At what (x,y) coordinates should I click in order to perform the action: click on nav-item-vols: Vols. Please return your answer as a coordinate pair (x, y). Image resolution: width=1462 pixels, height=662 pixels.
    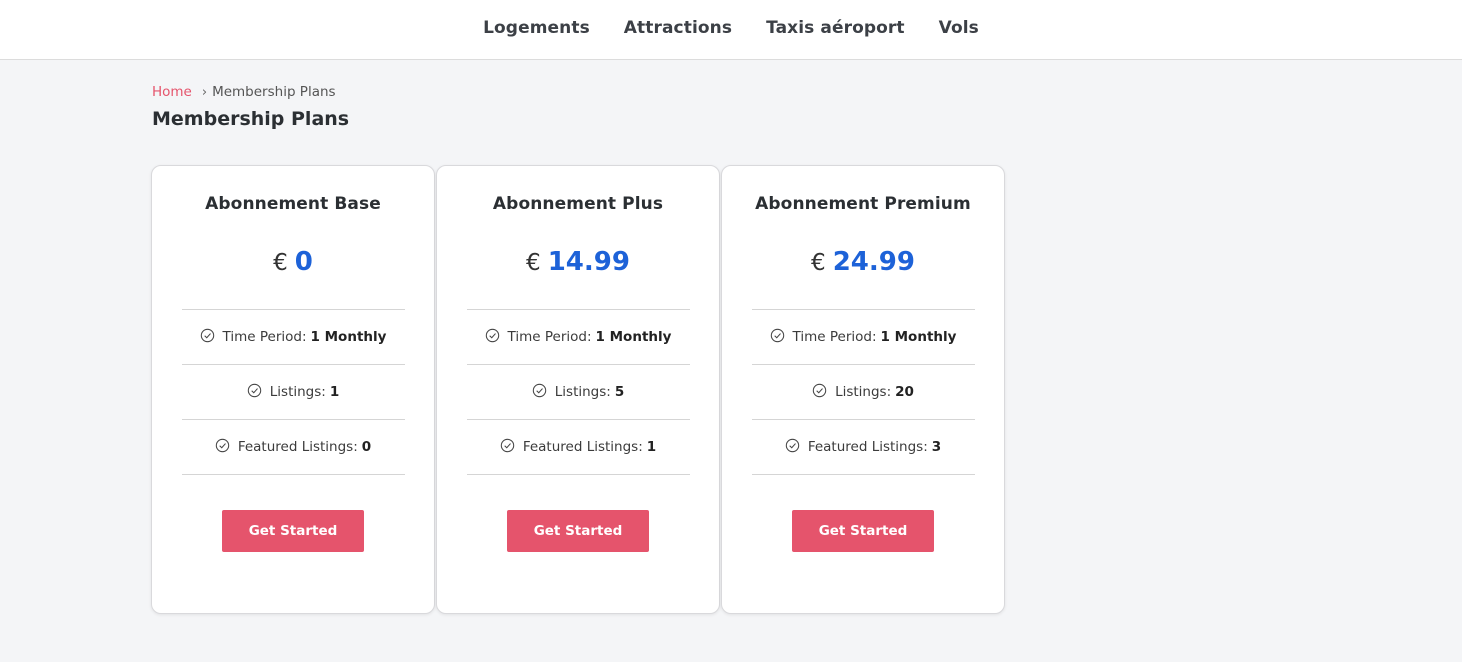
    Looking at the image, I should click on (959, 28).